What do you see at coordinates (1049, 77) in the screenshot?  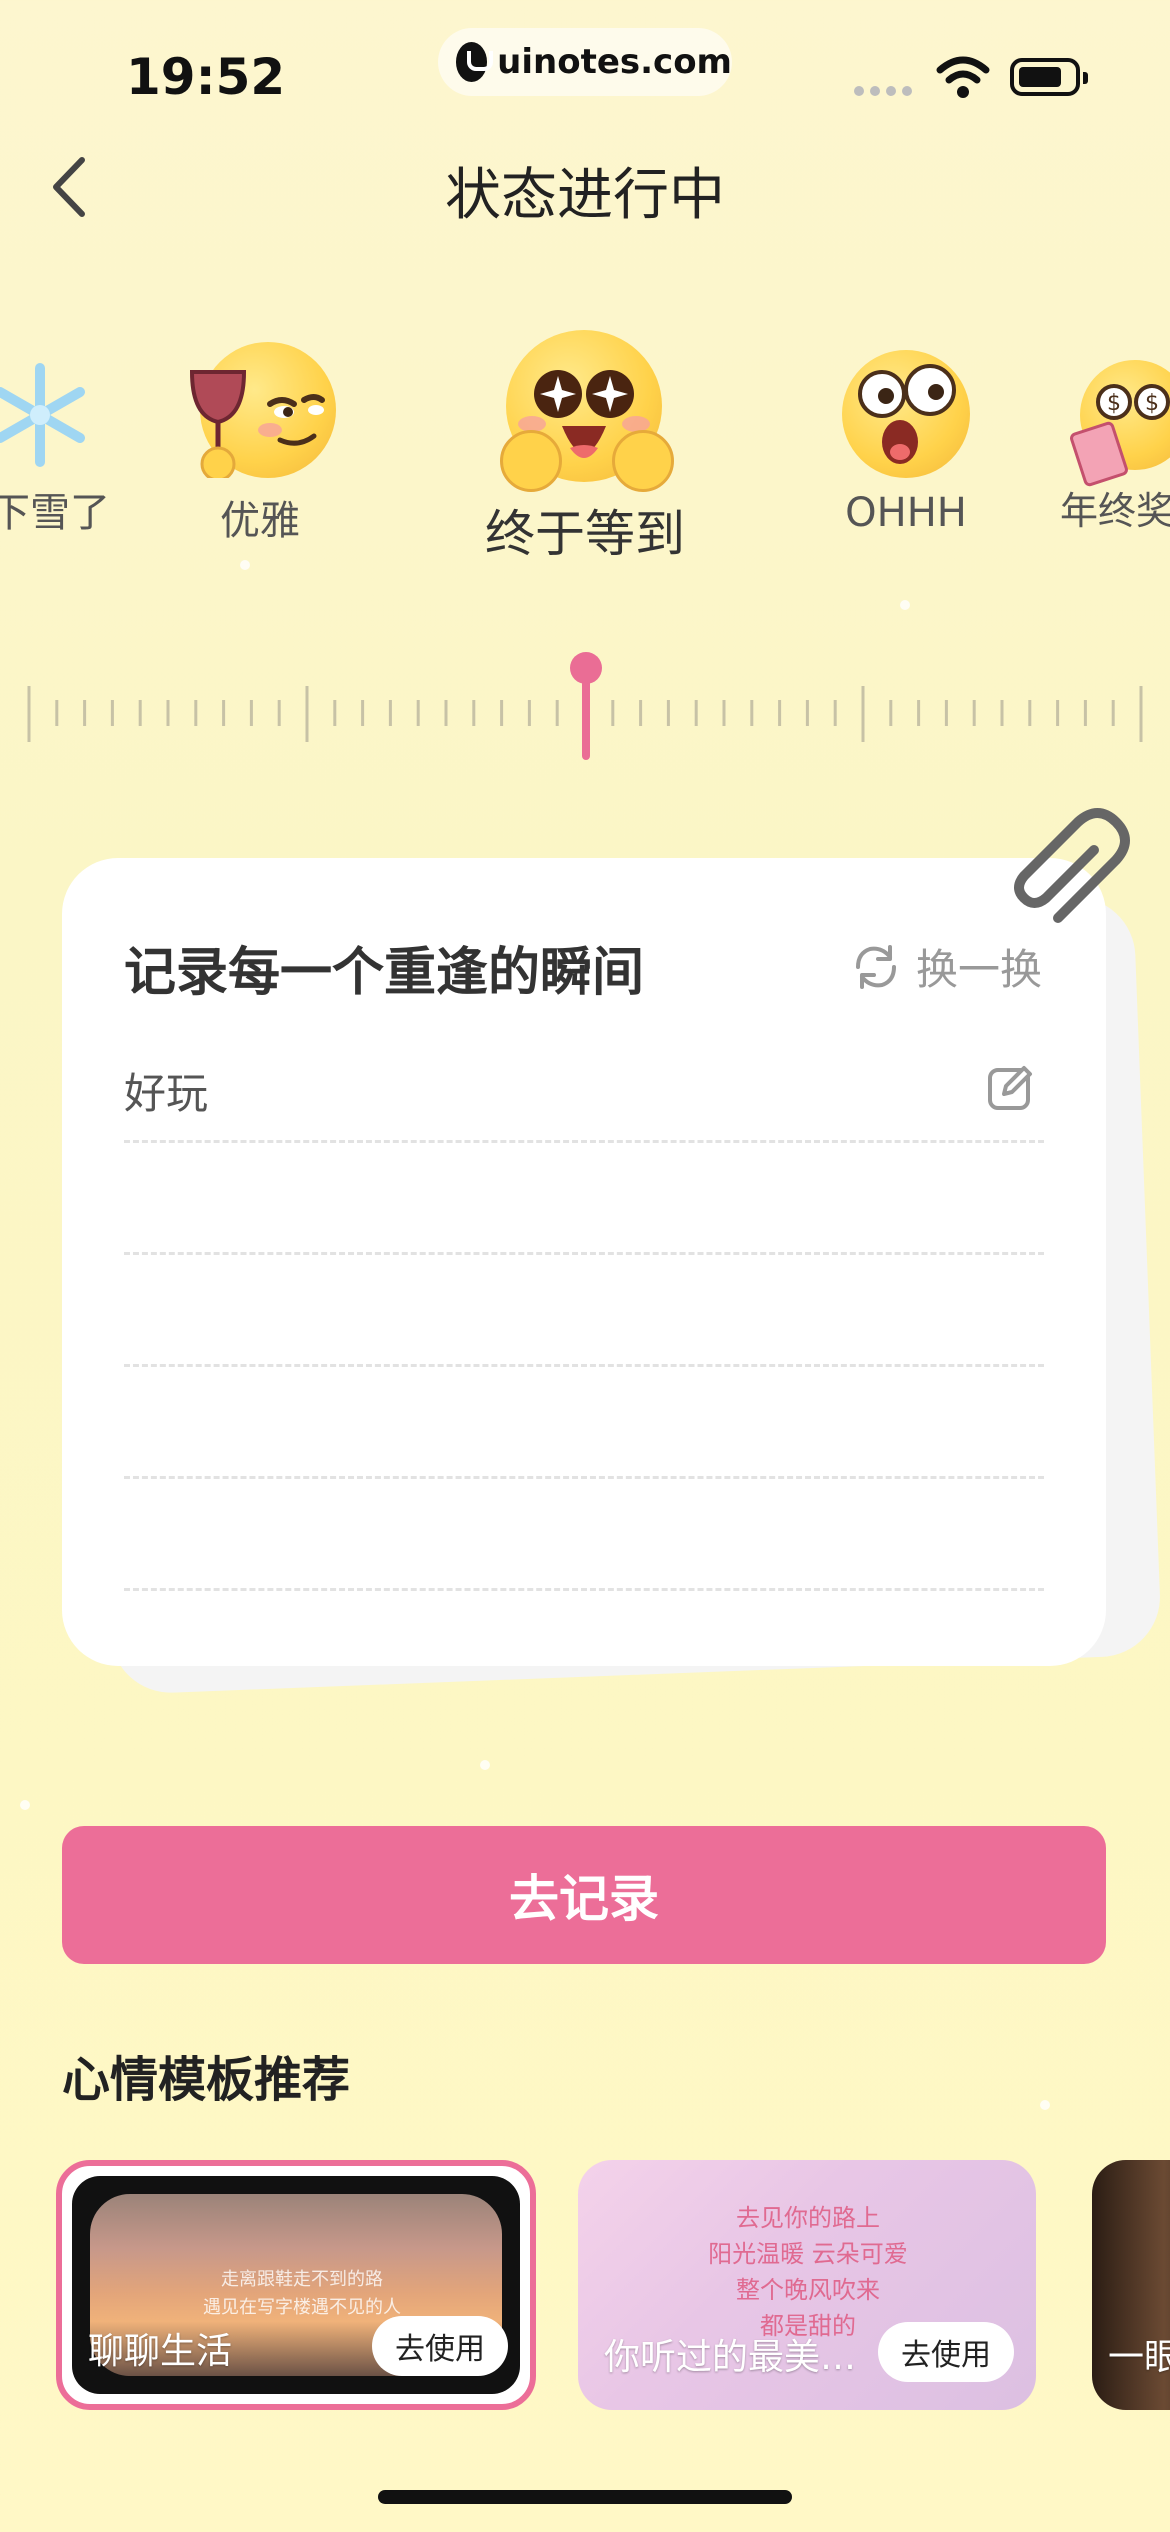 I see `battery-icon` at bounding box center [1049, 77].